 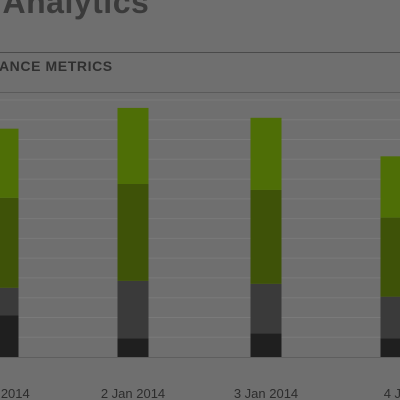 What do you see at coordinates (15, 393) in the screenshot?
I see `x-tick-label: Jan 2014` at bounding box center [15, 393].